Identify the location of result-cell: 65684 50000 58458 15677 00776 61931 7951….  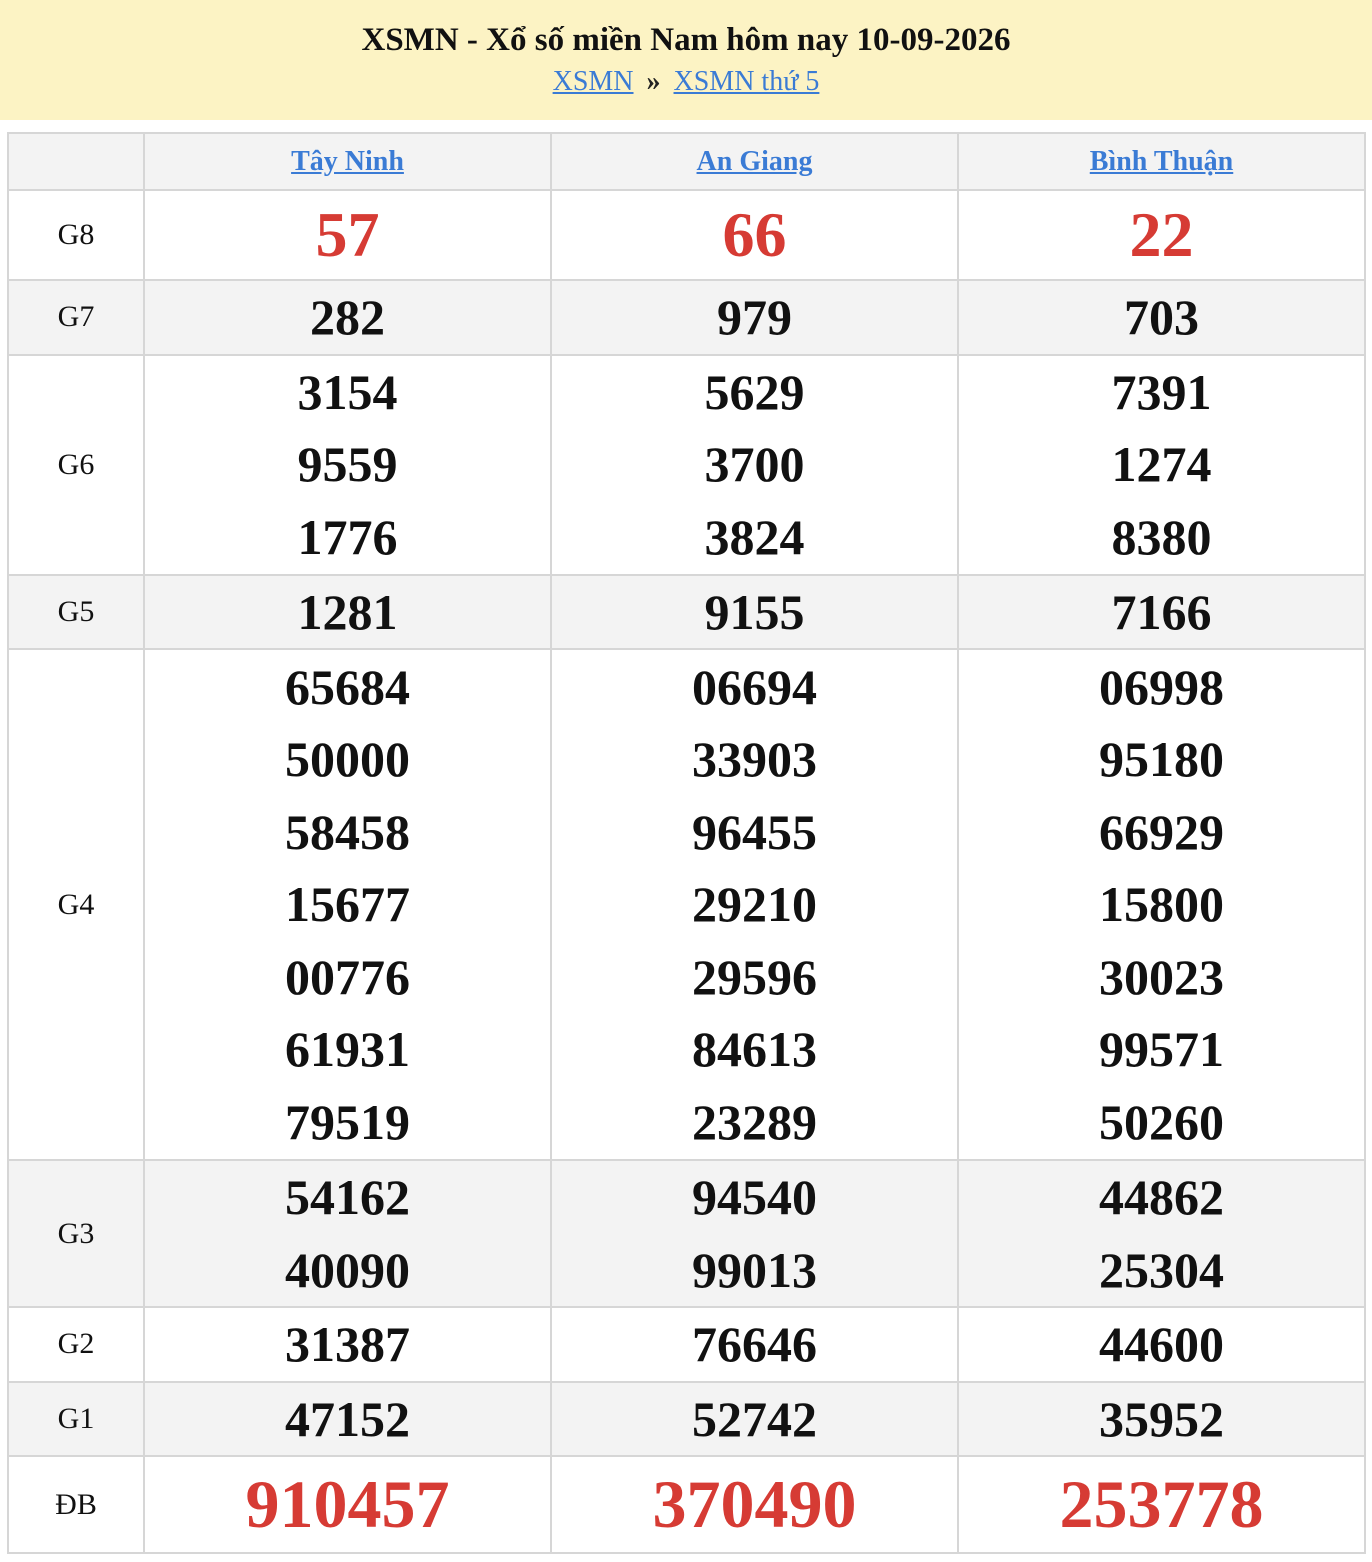
(347, 904).